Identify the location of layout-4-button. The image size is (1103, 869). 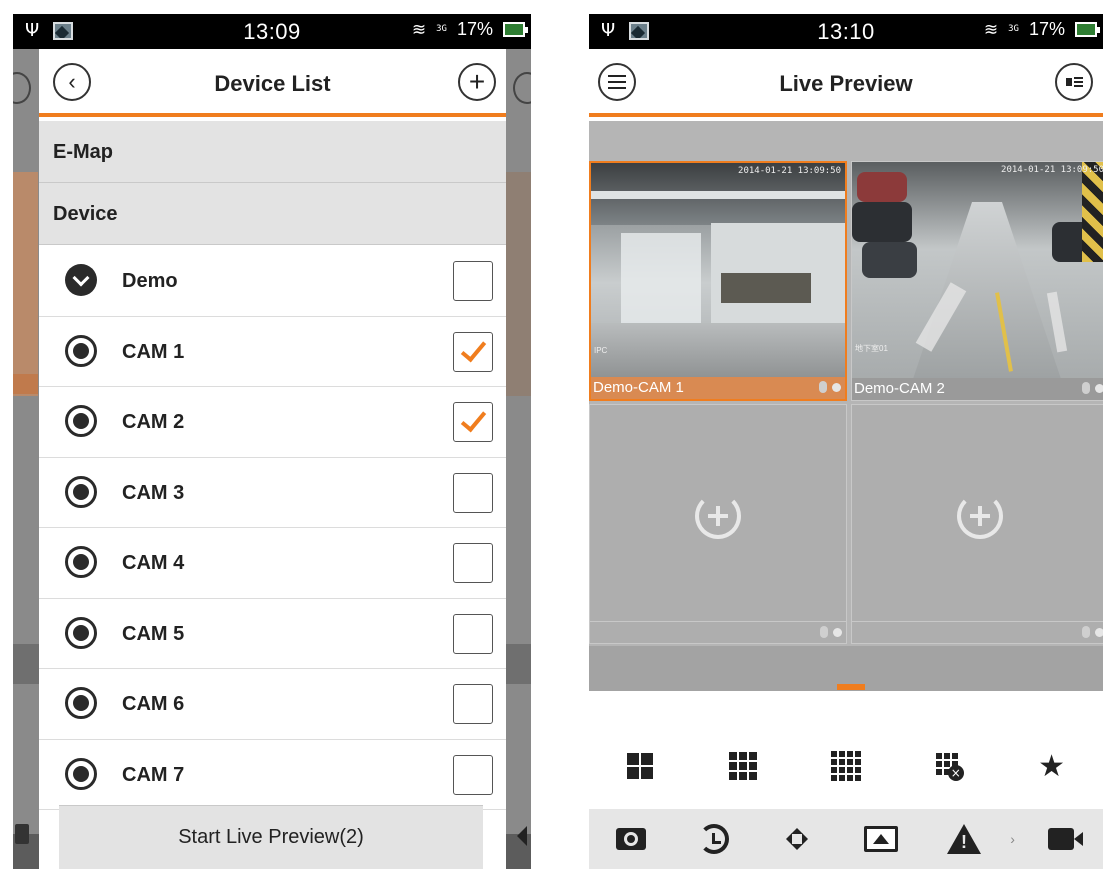
(640, 766).